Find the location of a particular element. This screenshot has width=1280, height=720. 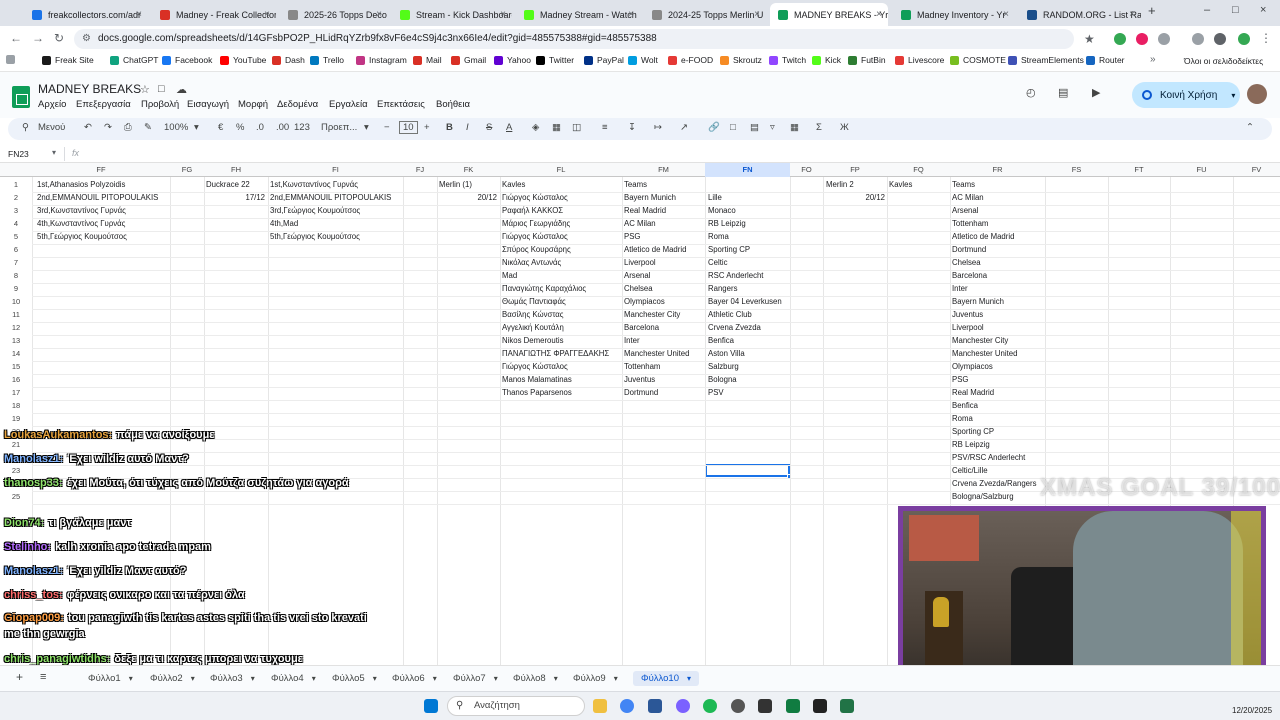

cell: Bologna/Salzburg is located at coordinates (983, 496).